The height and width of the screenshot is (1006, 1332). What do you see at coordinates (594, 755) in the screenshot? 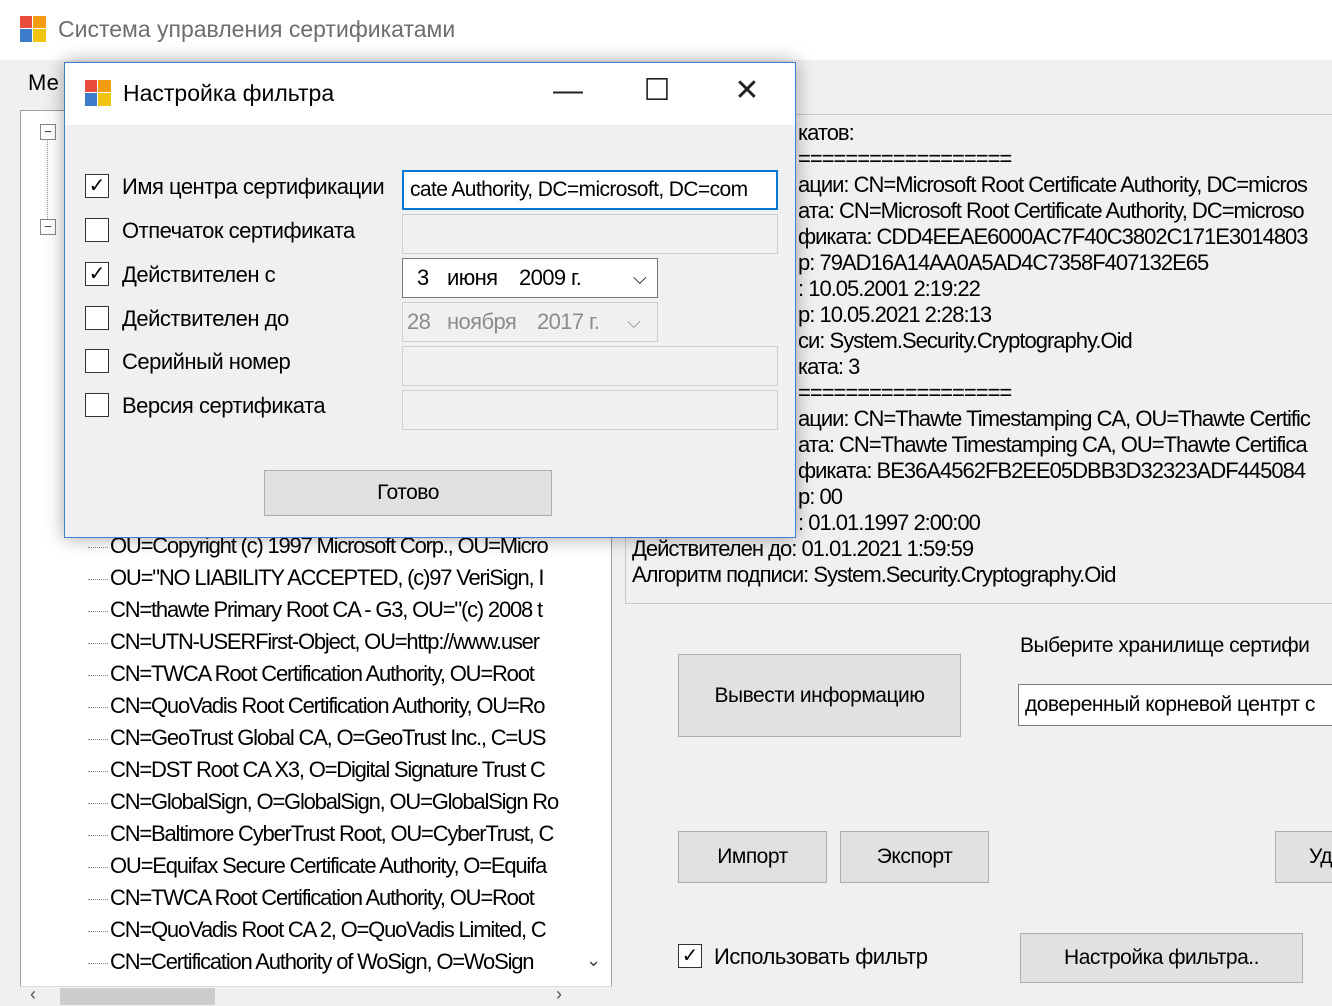
I see `tree-clip` at bounding box center [594, 755].